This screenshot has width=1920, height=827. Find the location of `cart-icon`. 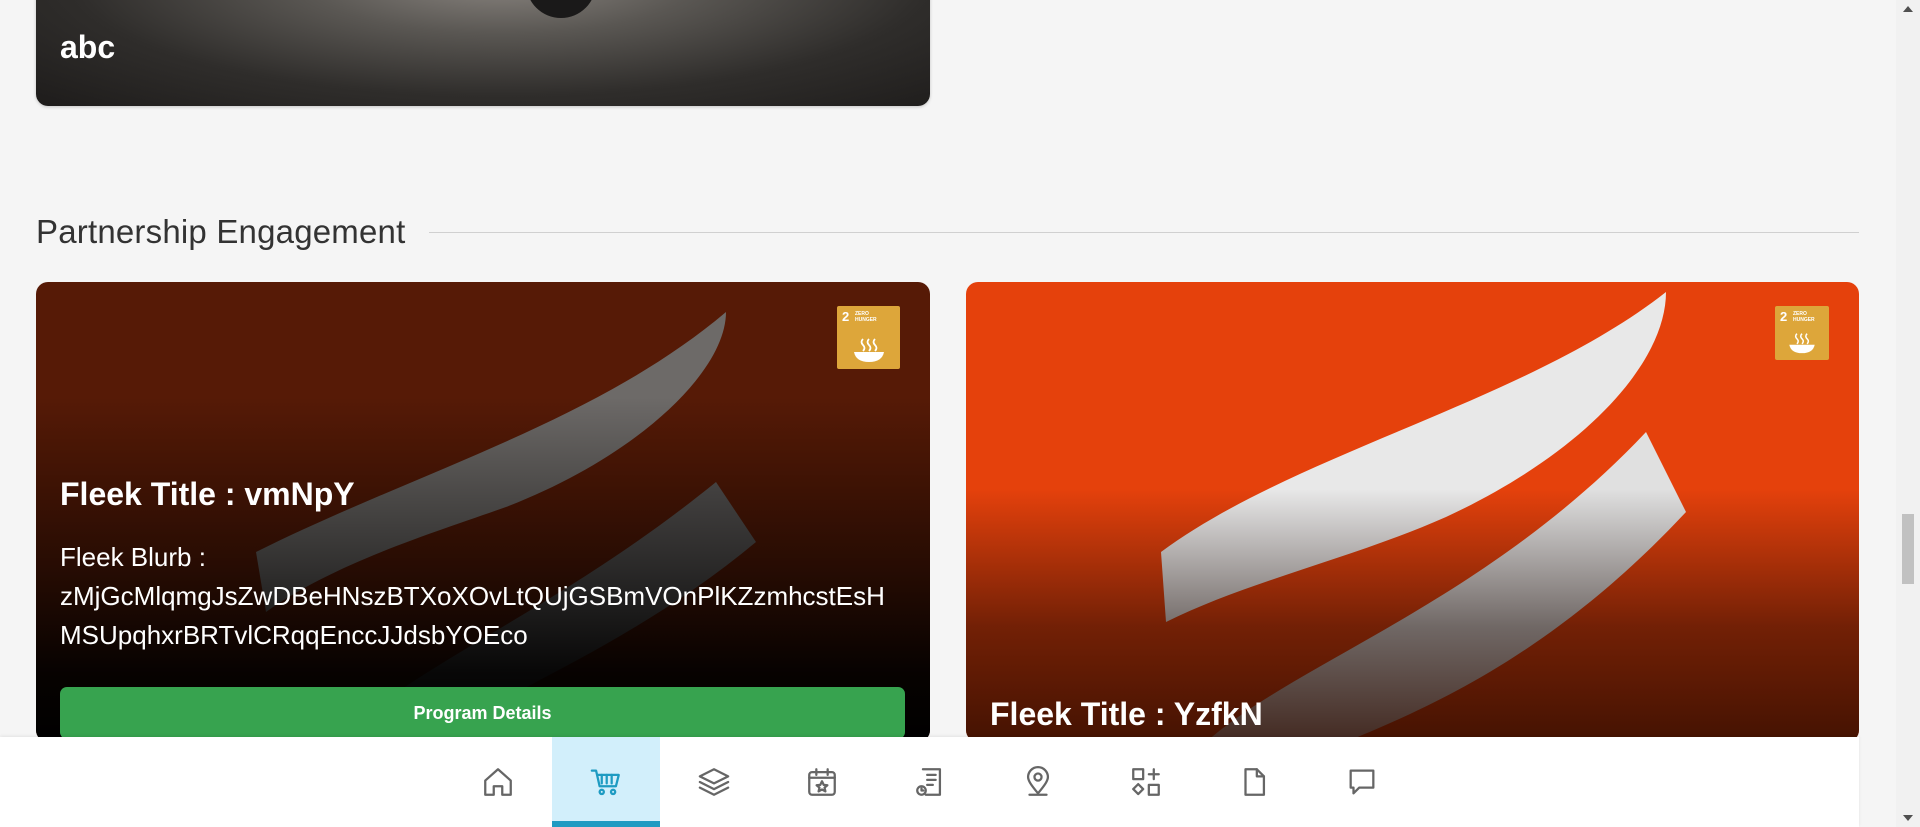

cart-icon is located at coordinates (605, 782).